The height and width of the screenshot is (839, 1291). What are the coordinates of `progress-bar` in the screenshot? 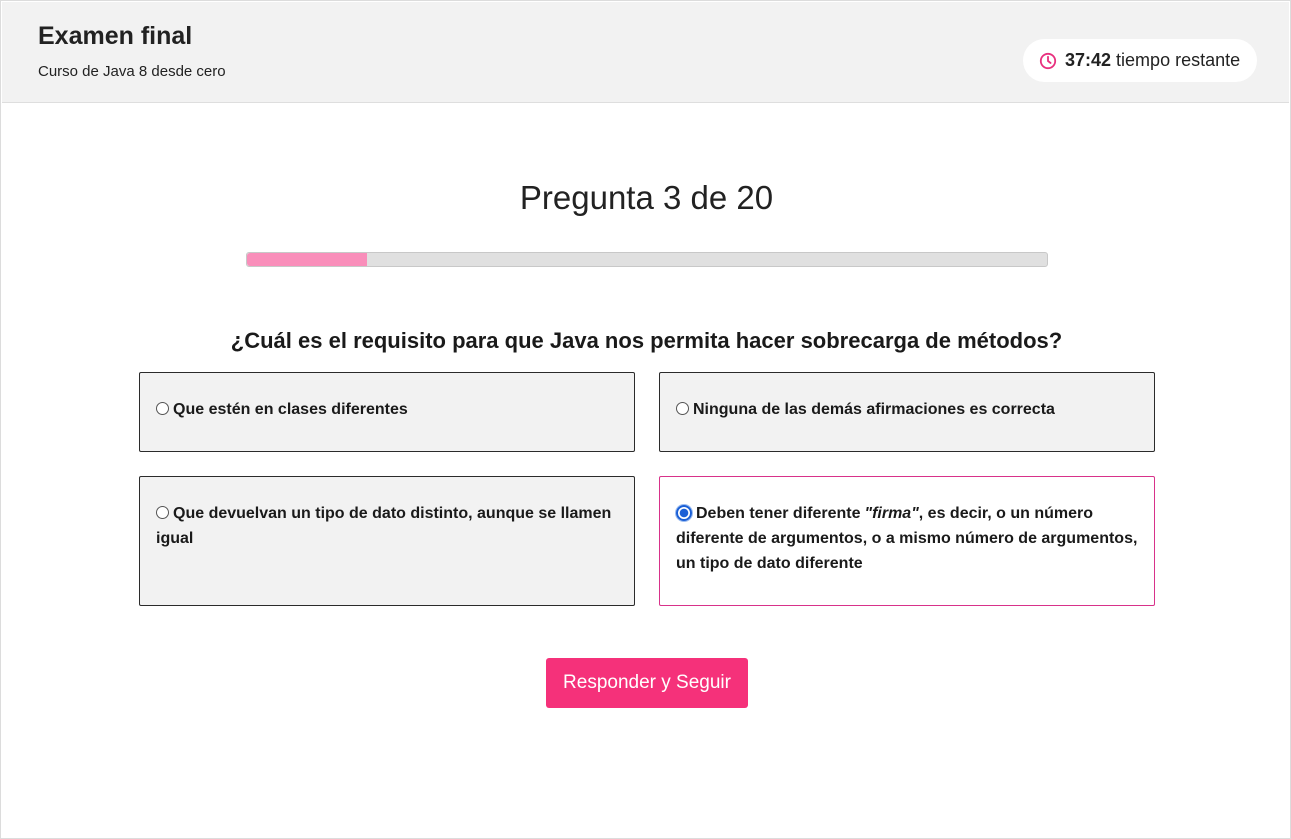 It's located at (647, 259).